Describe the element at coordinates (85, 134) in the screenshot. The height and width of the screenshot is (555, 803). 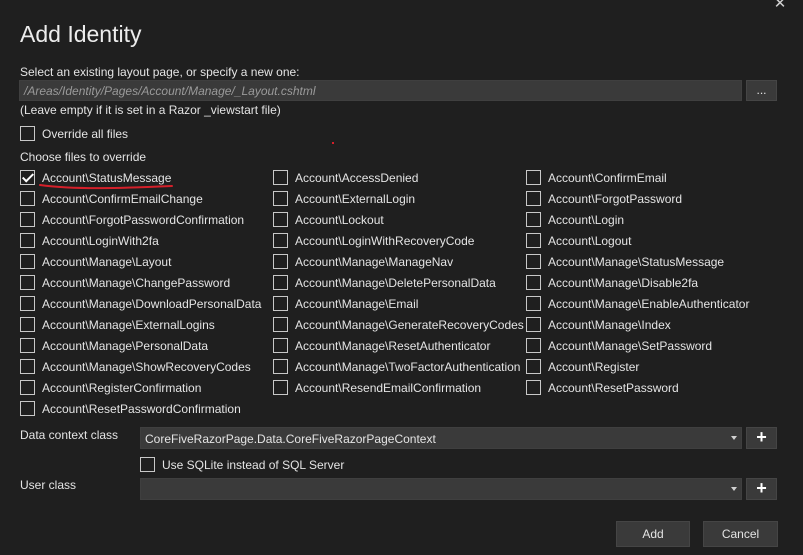
I see `override-all-label: Override all files` at that location.